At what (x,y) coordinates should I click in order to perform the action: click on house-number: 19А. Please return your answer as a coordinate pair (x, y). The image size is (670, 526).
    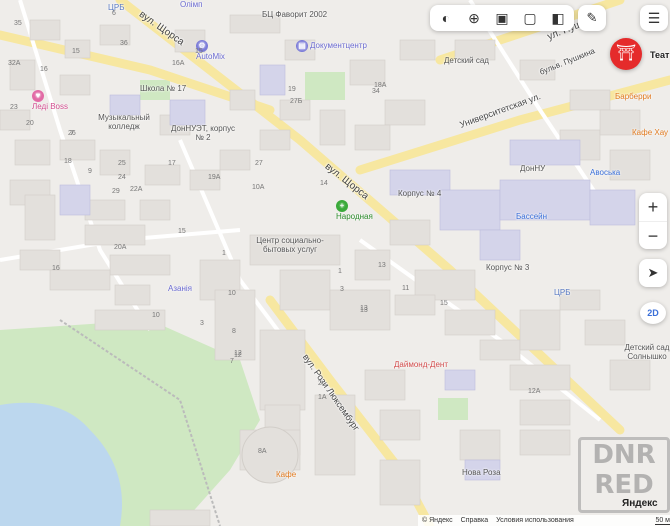
    Looking at the image, I should click on (214, 177).